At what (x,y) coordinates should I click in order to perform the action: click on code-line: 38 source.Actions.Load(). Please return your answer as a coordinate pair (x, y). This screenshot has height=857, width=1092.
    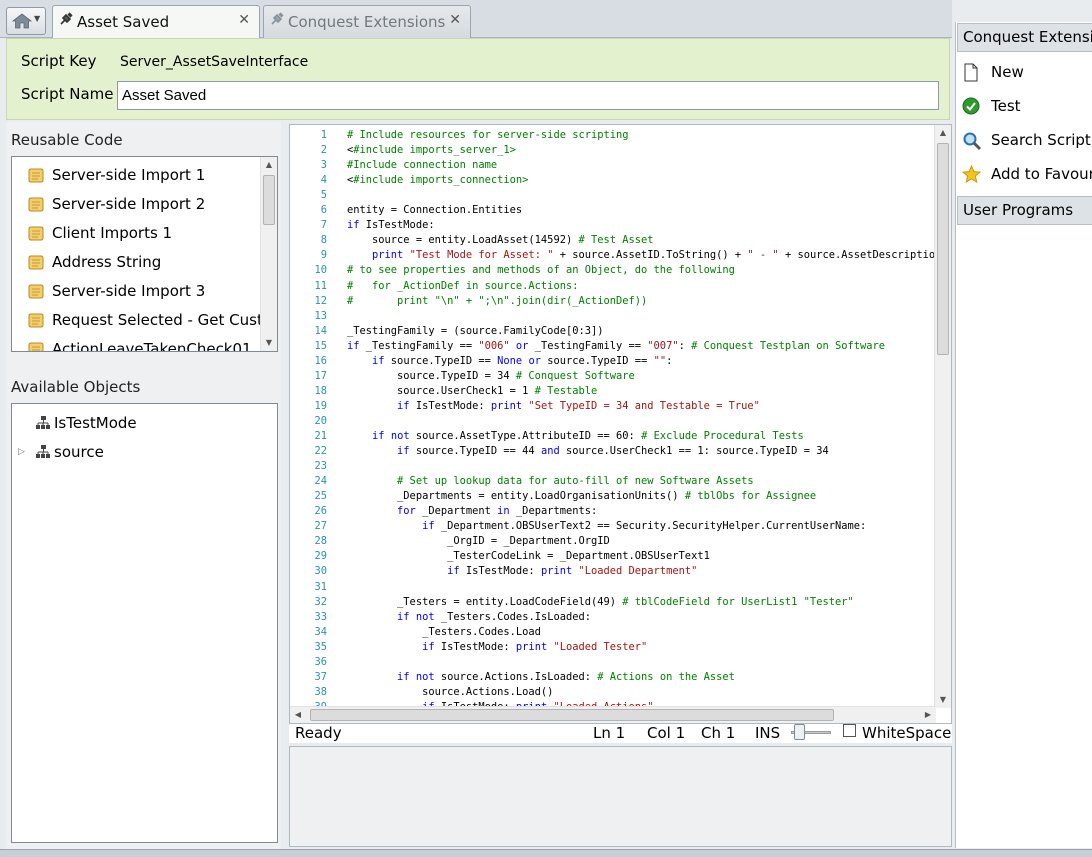
    Looking at the image, I should click on (613, 692).